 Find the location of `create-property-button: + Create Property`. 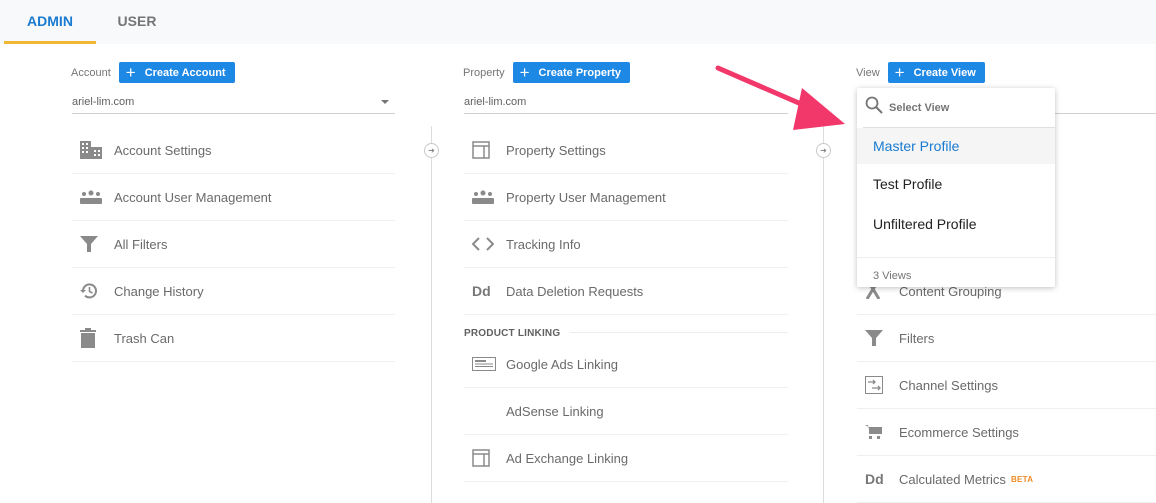

create-property-button: + Create Property is located at coordinates (571, 72).